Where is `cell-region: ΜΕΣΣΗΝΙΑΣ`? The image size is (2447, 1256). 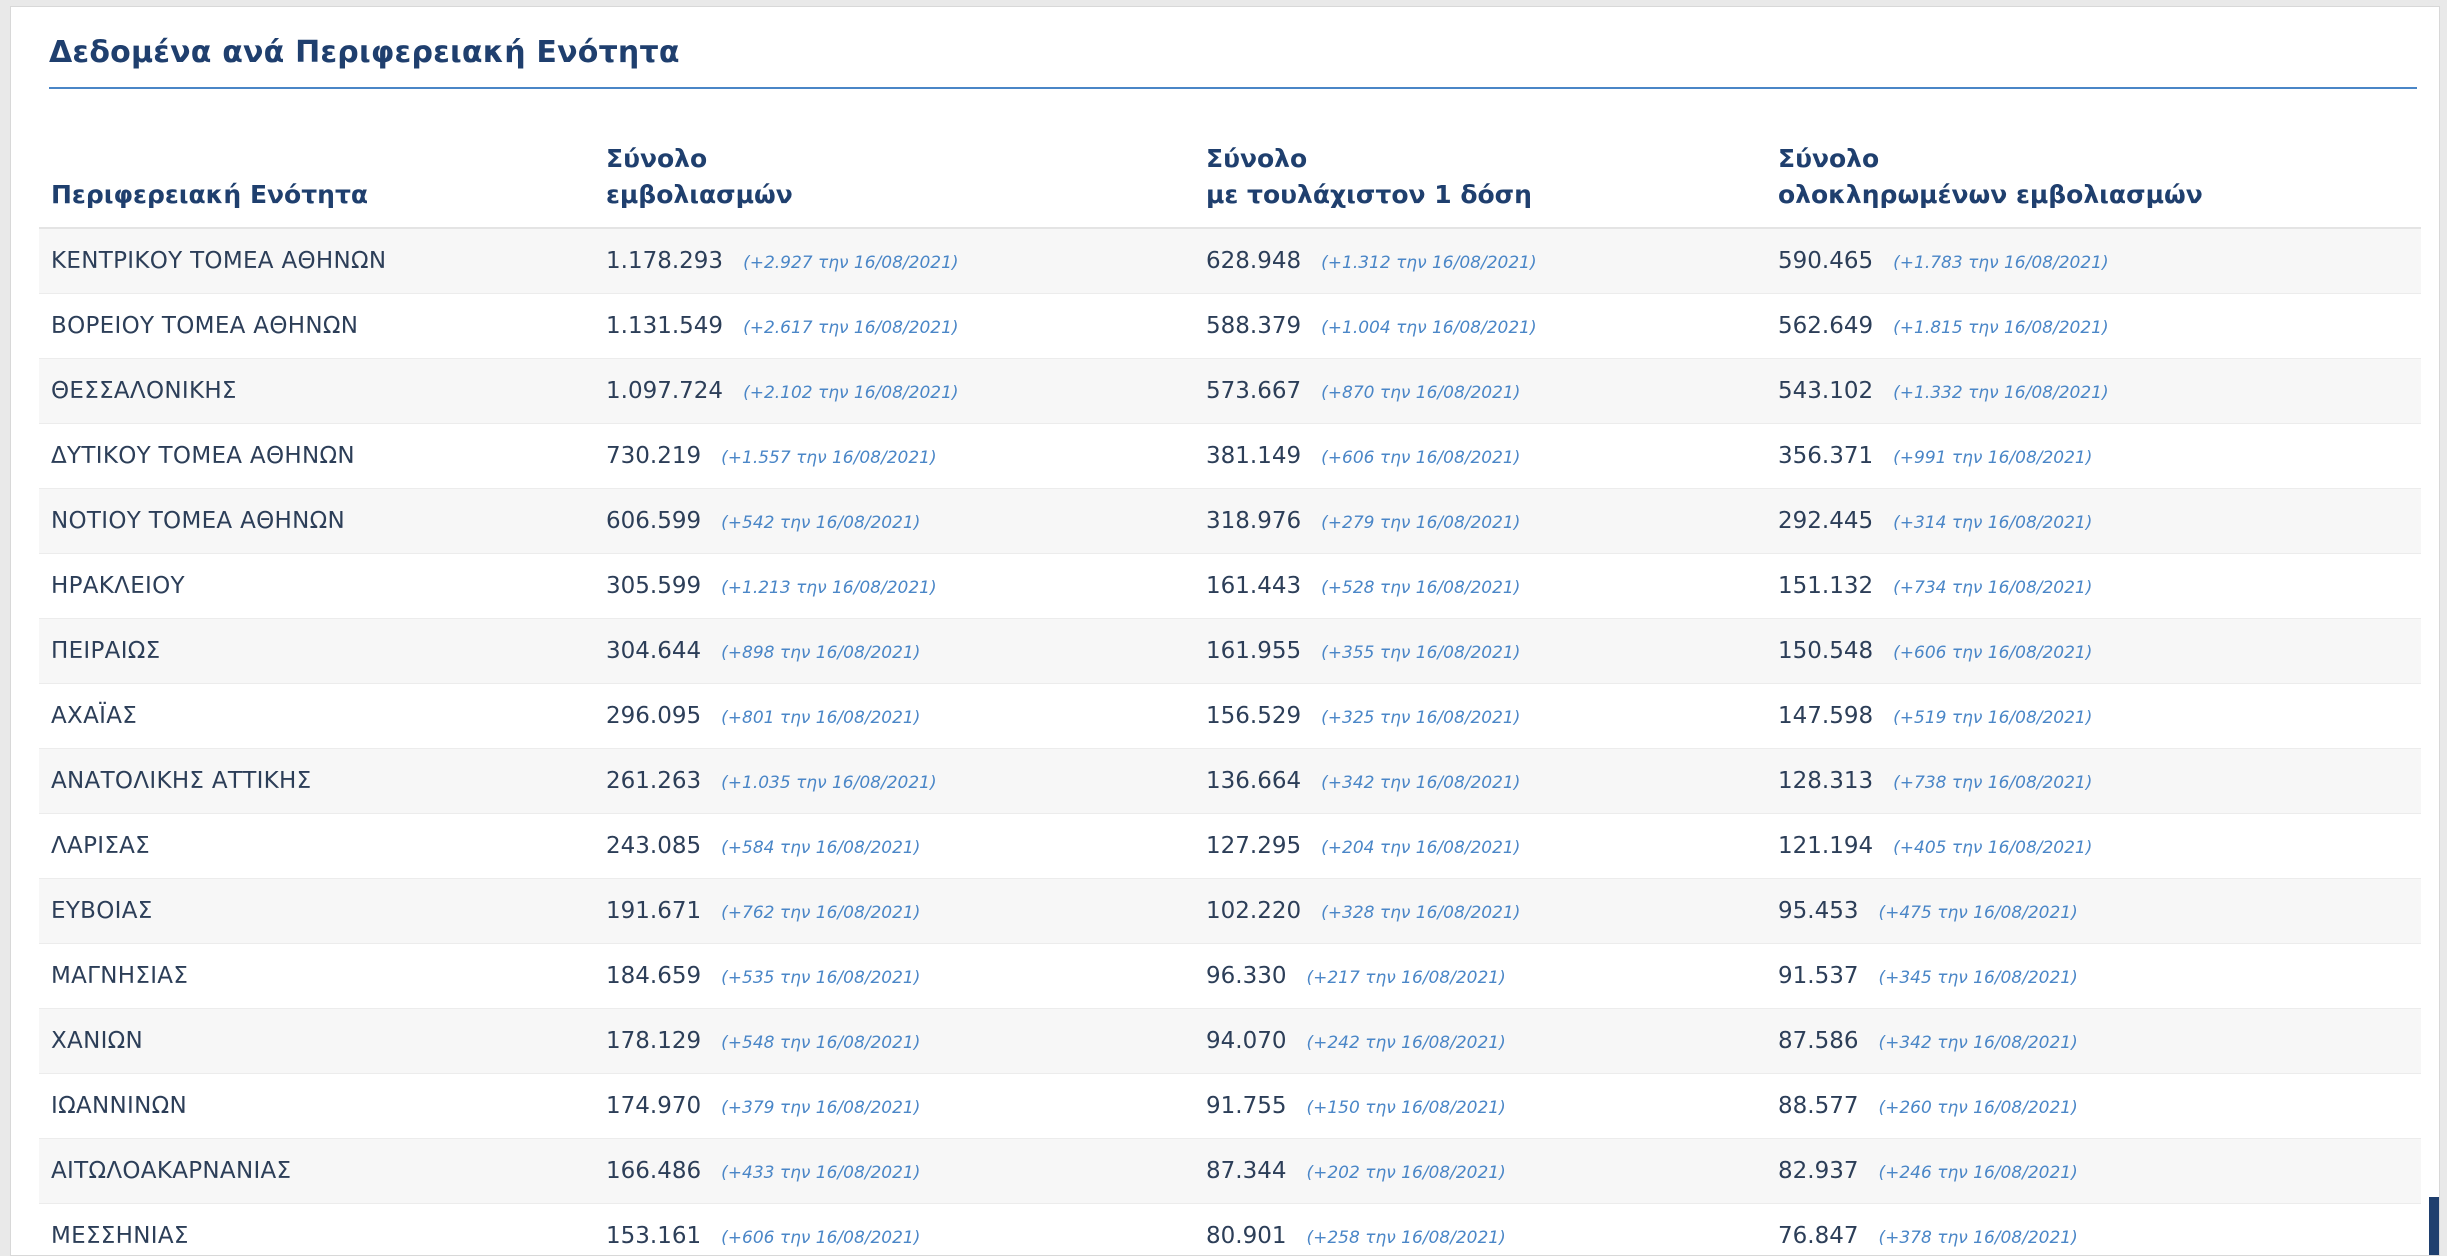 cell-region: ΜΕΣΣΗΝΙΑΣ is located at coordinates (316, 1229).